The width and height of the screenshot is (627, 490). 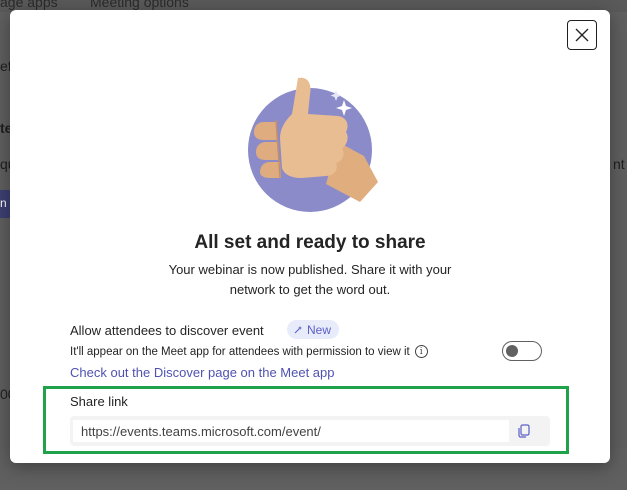 What do you see at coordinates (313, 144) in the screenshot?
I see `thumbs-up-illustration` at bounding box center [313, 144].